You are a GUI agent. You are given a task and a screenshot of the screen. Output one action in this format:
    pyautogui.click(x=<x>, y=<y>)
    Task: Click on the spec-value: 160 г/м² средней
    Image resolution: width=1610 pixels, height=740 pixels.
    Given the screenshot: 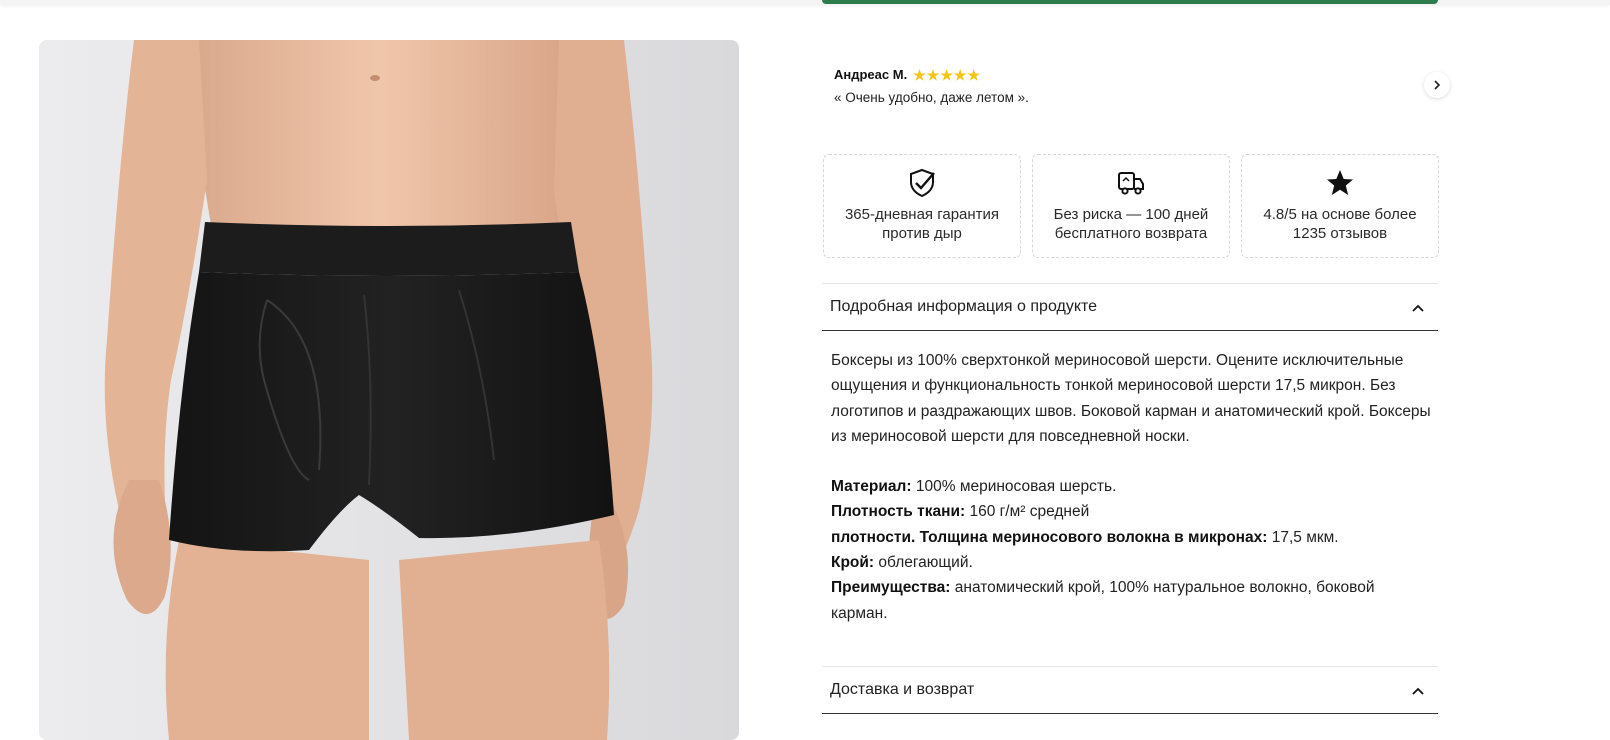 What is the action you would take?
    pyautogui.click(x=1027, y=512)
    